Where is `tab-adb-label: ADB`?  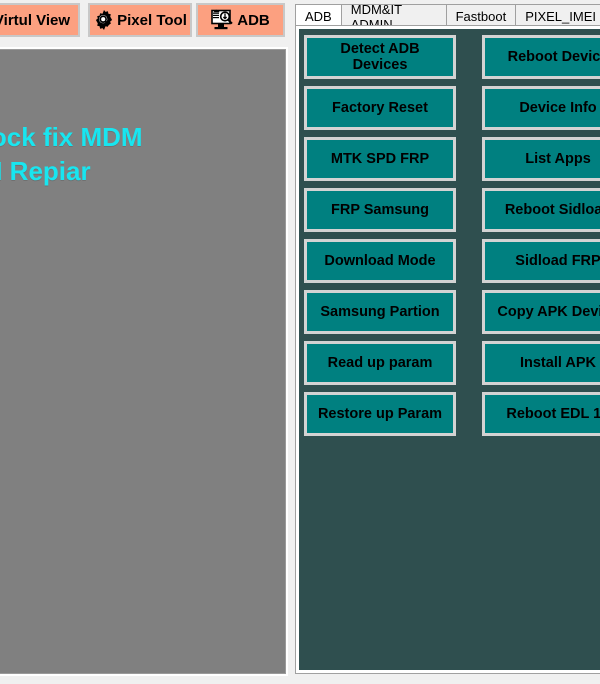
tab-adb-label: ADB is located at coordinates (318, 16).